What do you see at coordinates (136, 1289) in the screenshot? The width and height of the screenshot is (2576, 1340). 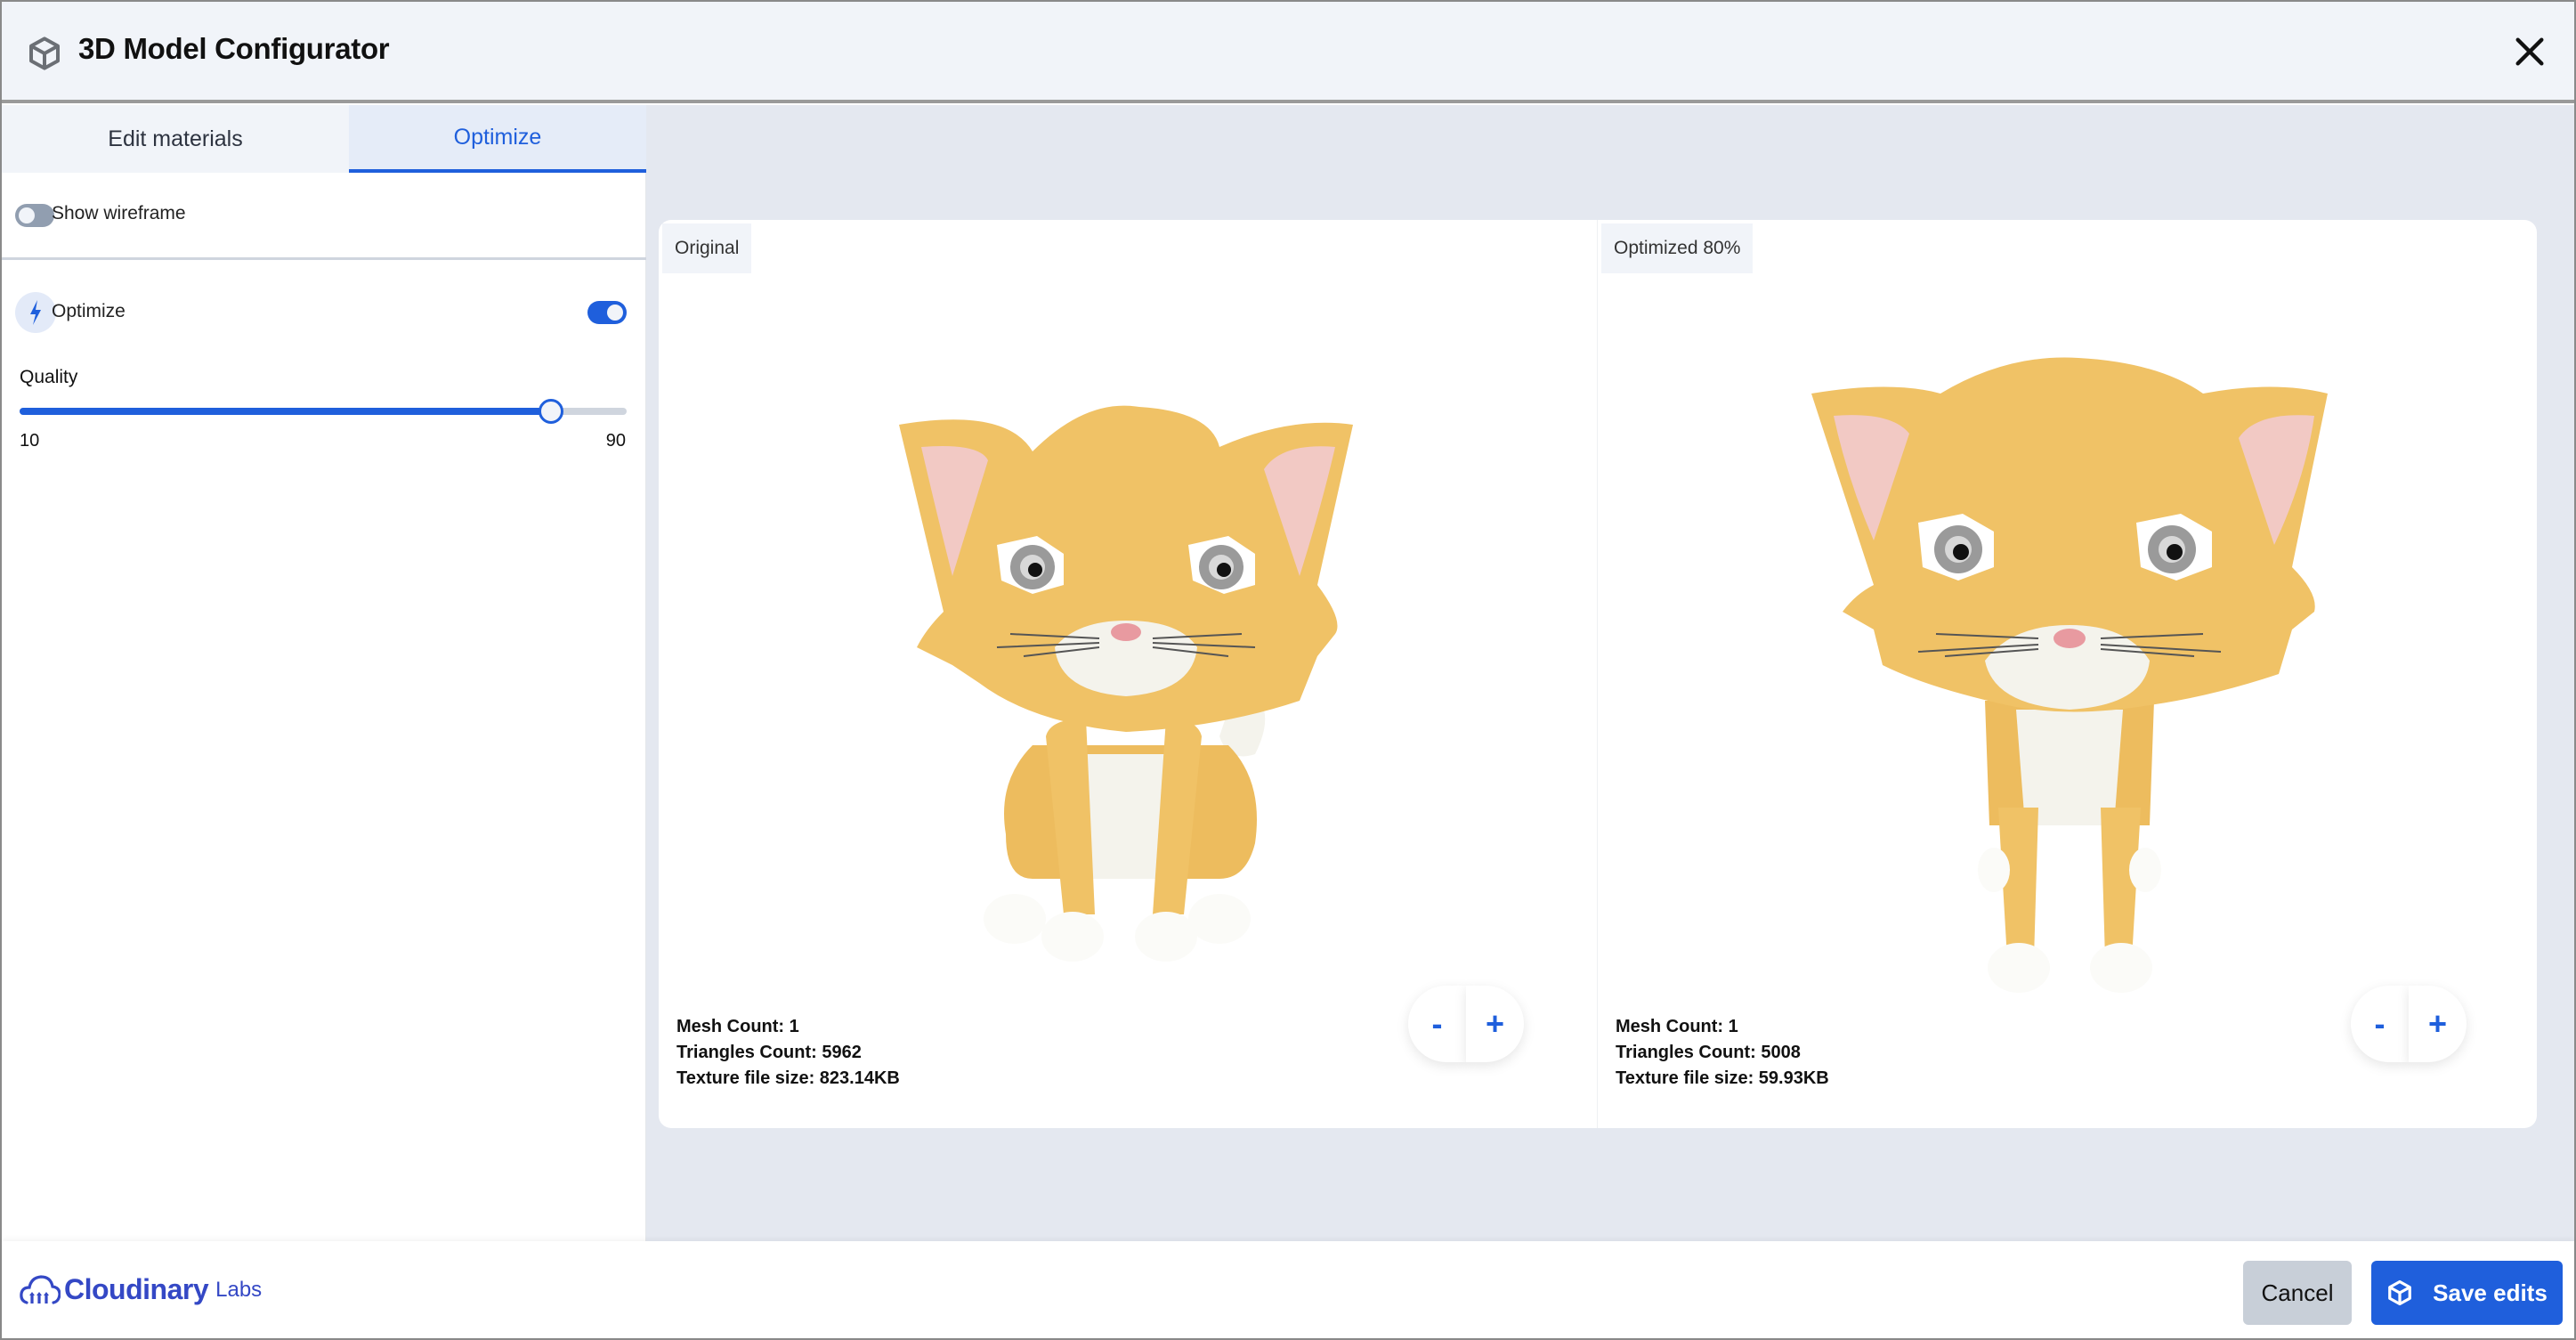 I see `brand-name: Cloudinary` at bounding box center [136, 1289].